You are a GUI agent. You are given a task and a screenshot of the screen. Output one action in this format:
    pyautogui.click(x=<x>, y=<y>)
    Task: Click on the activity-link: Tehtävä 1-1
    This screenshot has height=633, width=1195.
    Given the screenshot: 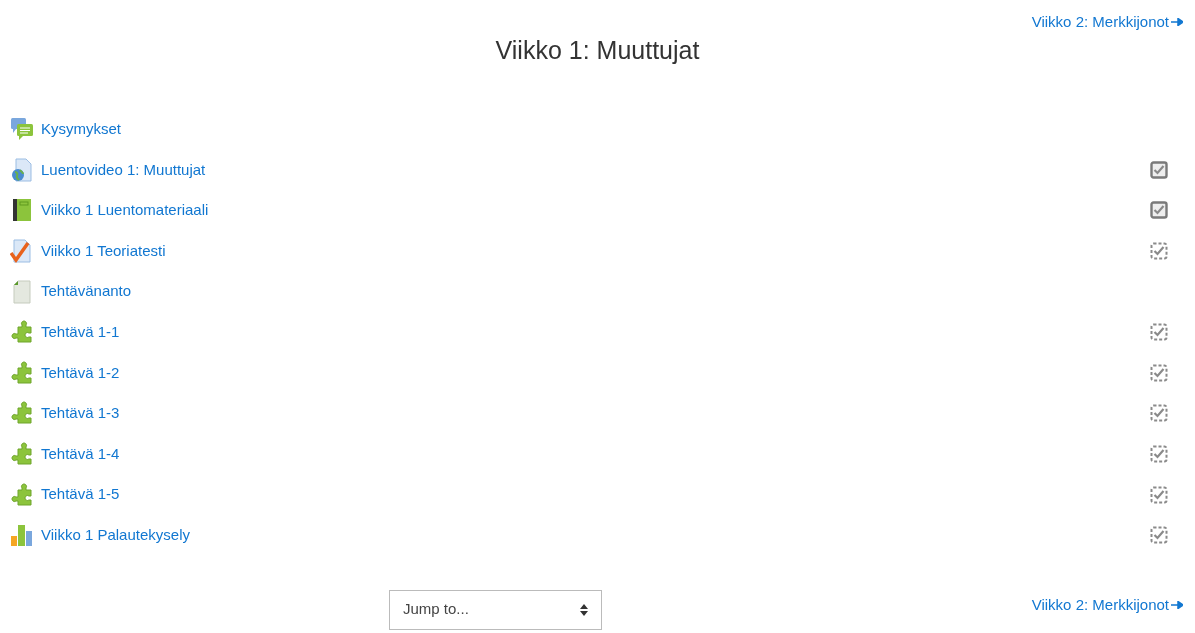 What is the action you would take?
    pyautogui.click(x=80, y=332)
    